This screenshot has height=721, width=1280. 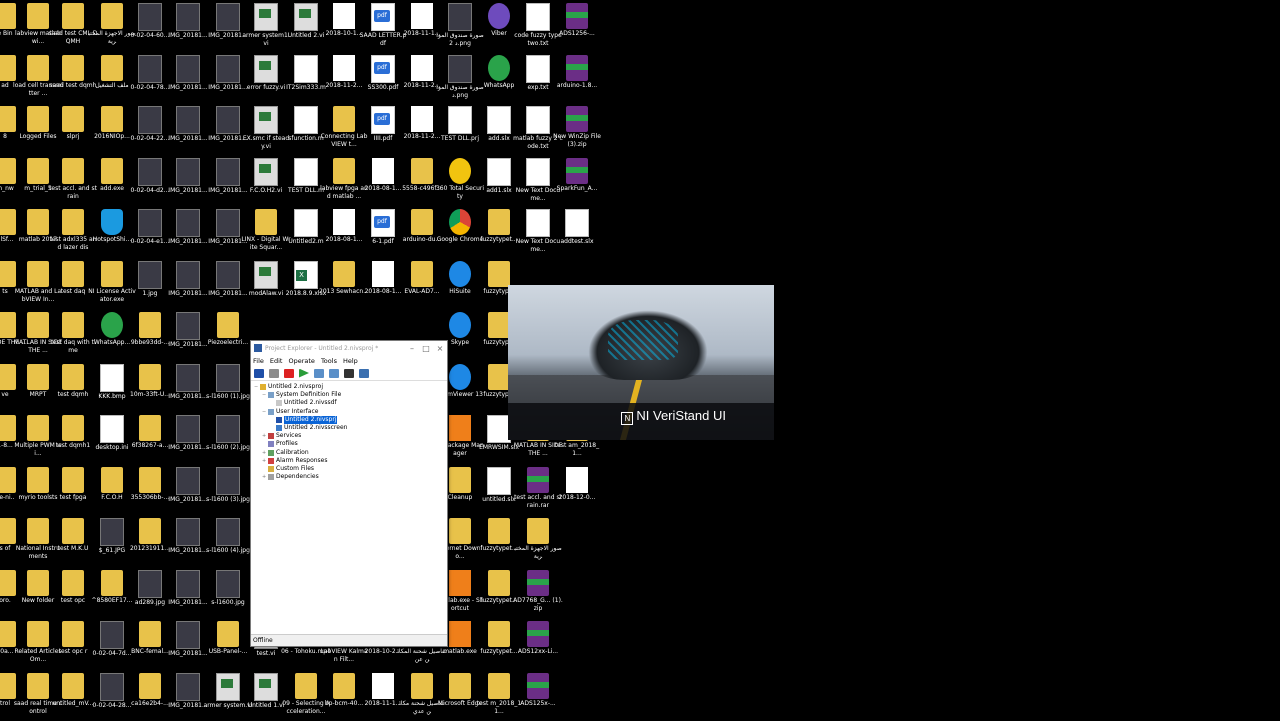 What do you see at coordinates (349, 419) in the screenshot?
I see `tree-node: Untitled 2.nivsprj` at bounding box center [349, 419].